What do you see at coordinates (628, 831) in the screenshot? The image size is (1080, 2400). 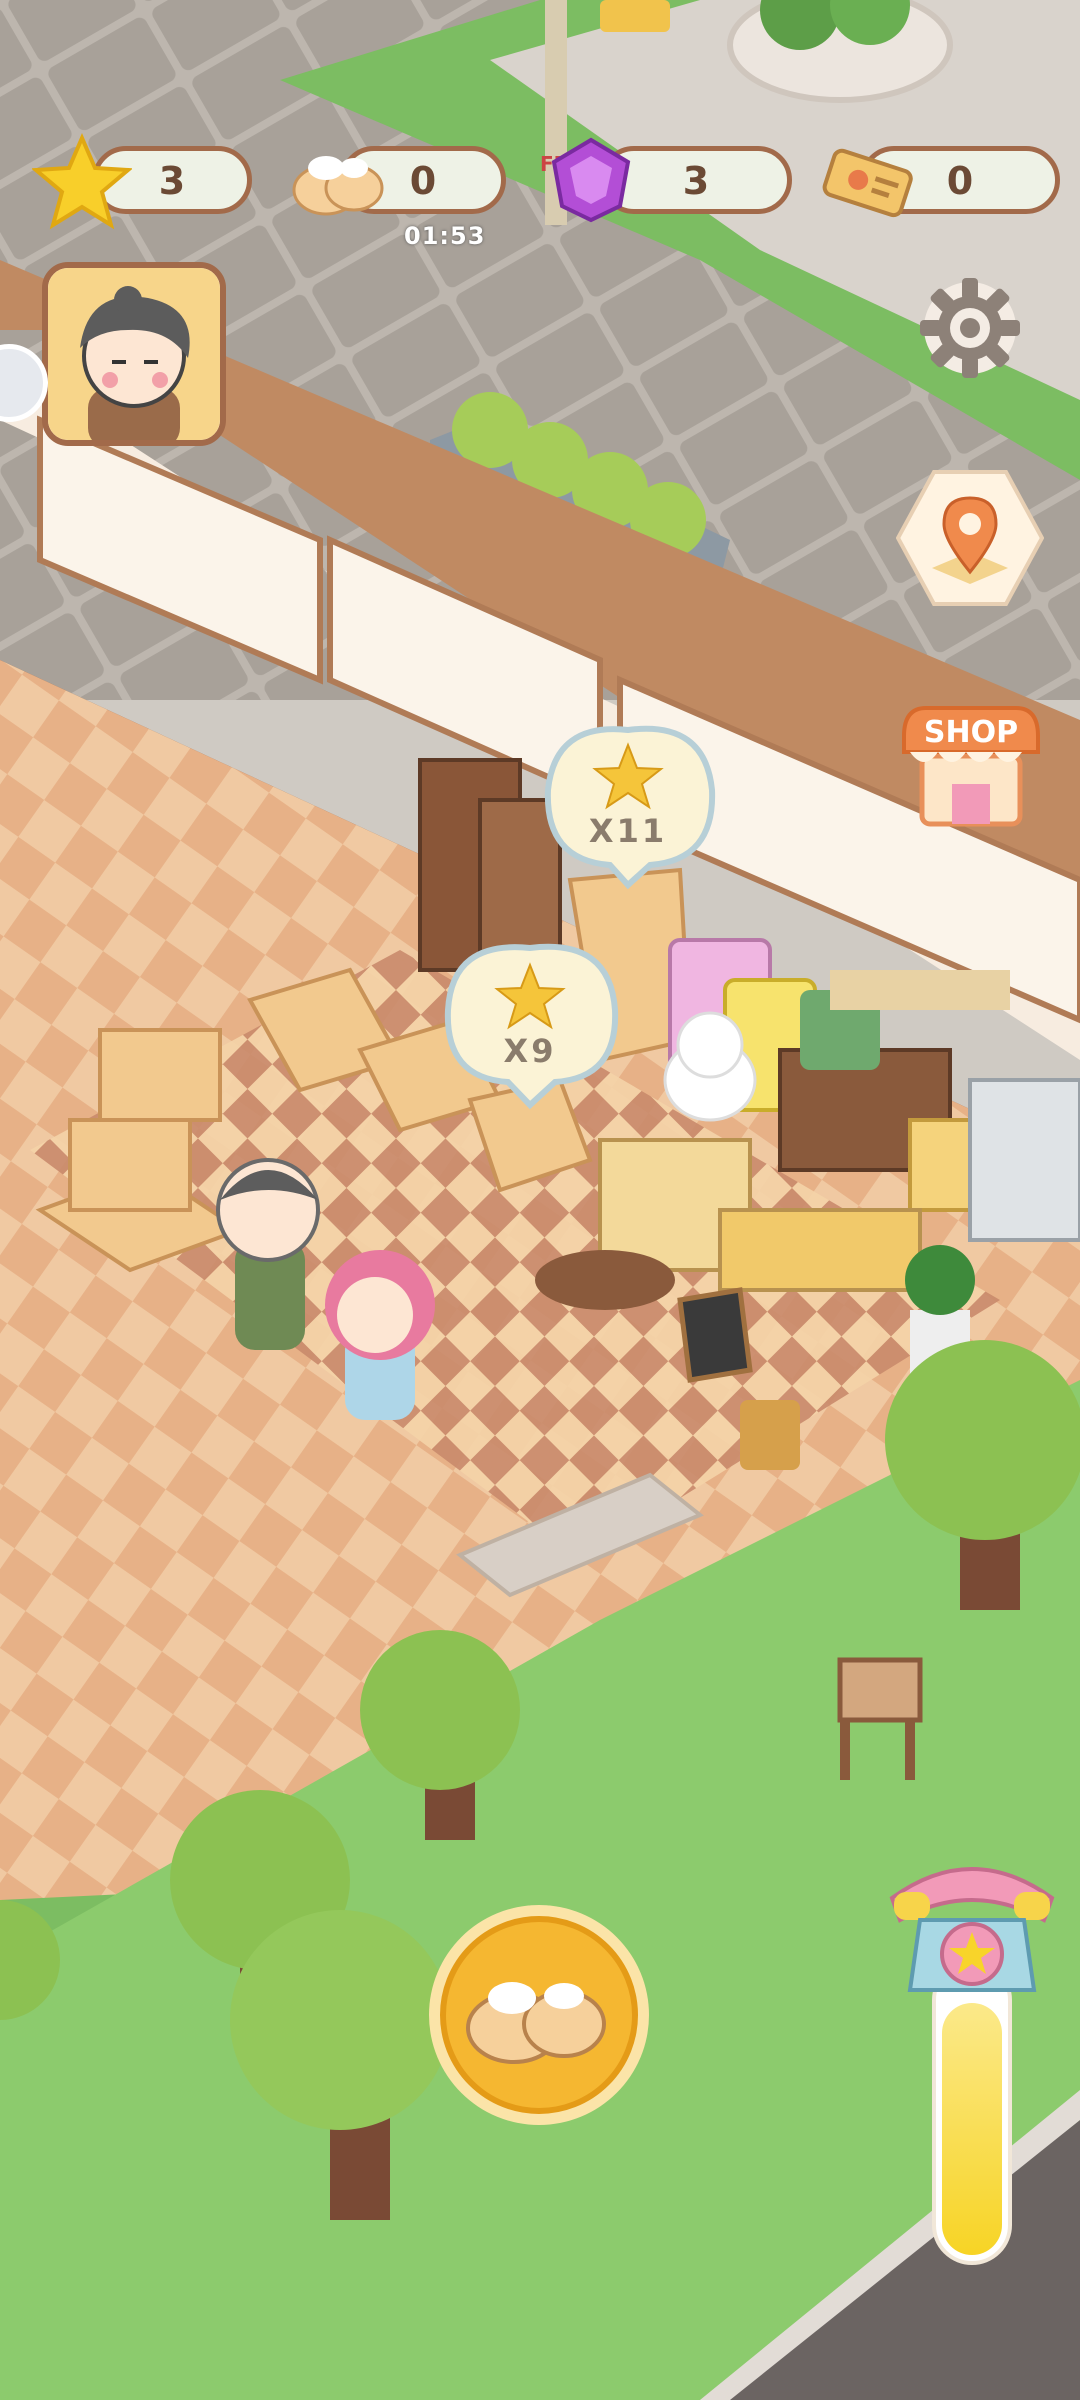 I see `bubble-x11-label: X11` at bounding box center [628, 831].